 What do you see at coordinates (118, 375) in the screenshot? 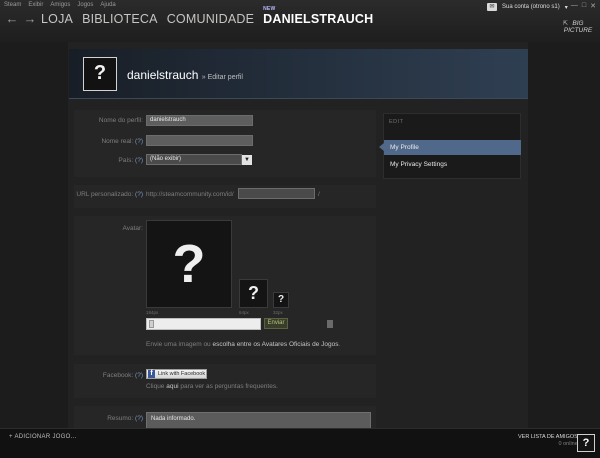
I see `facebook-text: Facebook:` at bounding box center [118, 375].